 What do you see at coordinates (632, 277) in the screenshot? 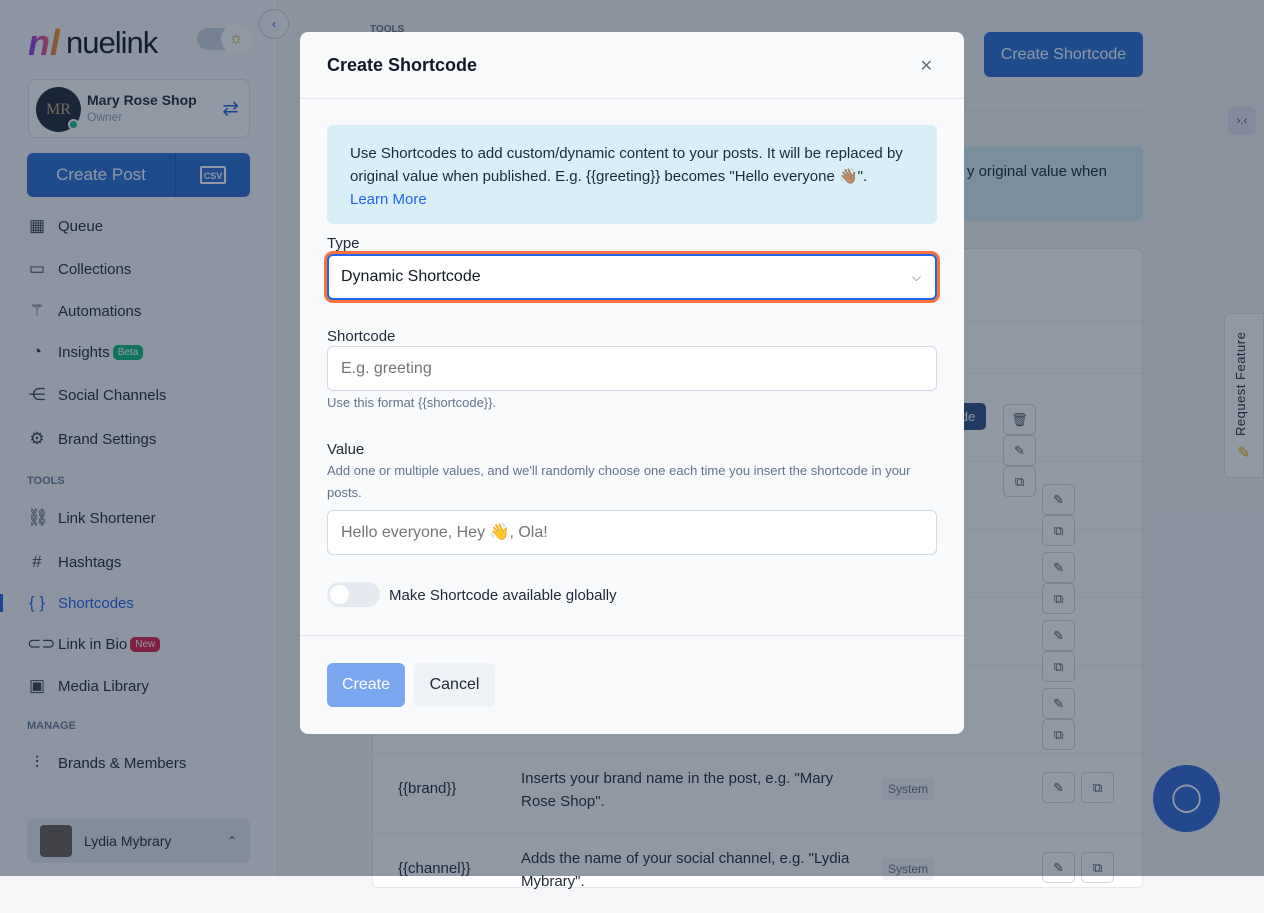
I see `type-select: Dynamic Shortcode ⌵` at bounding box center [632, 277].